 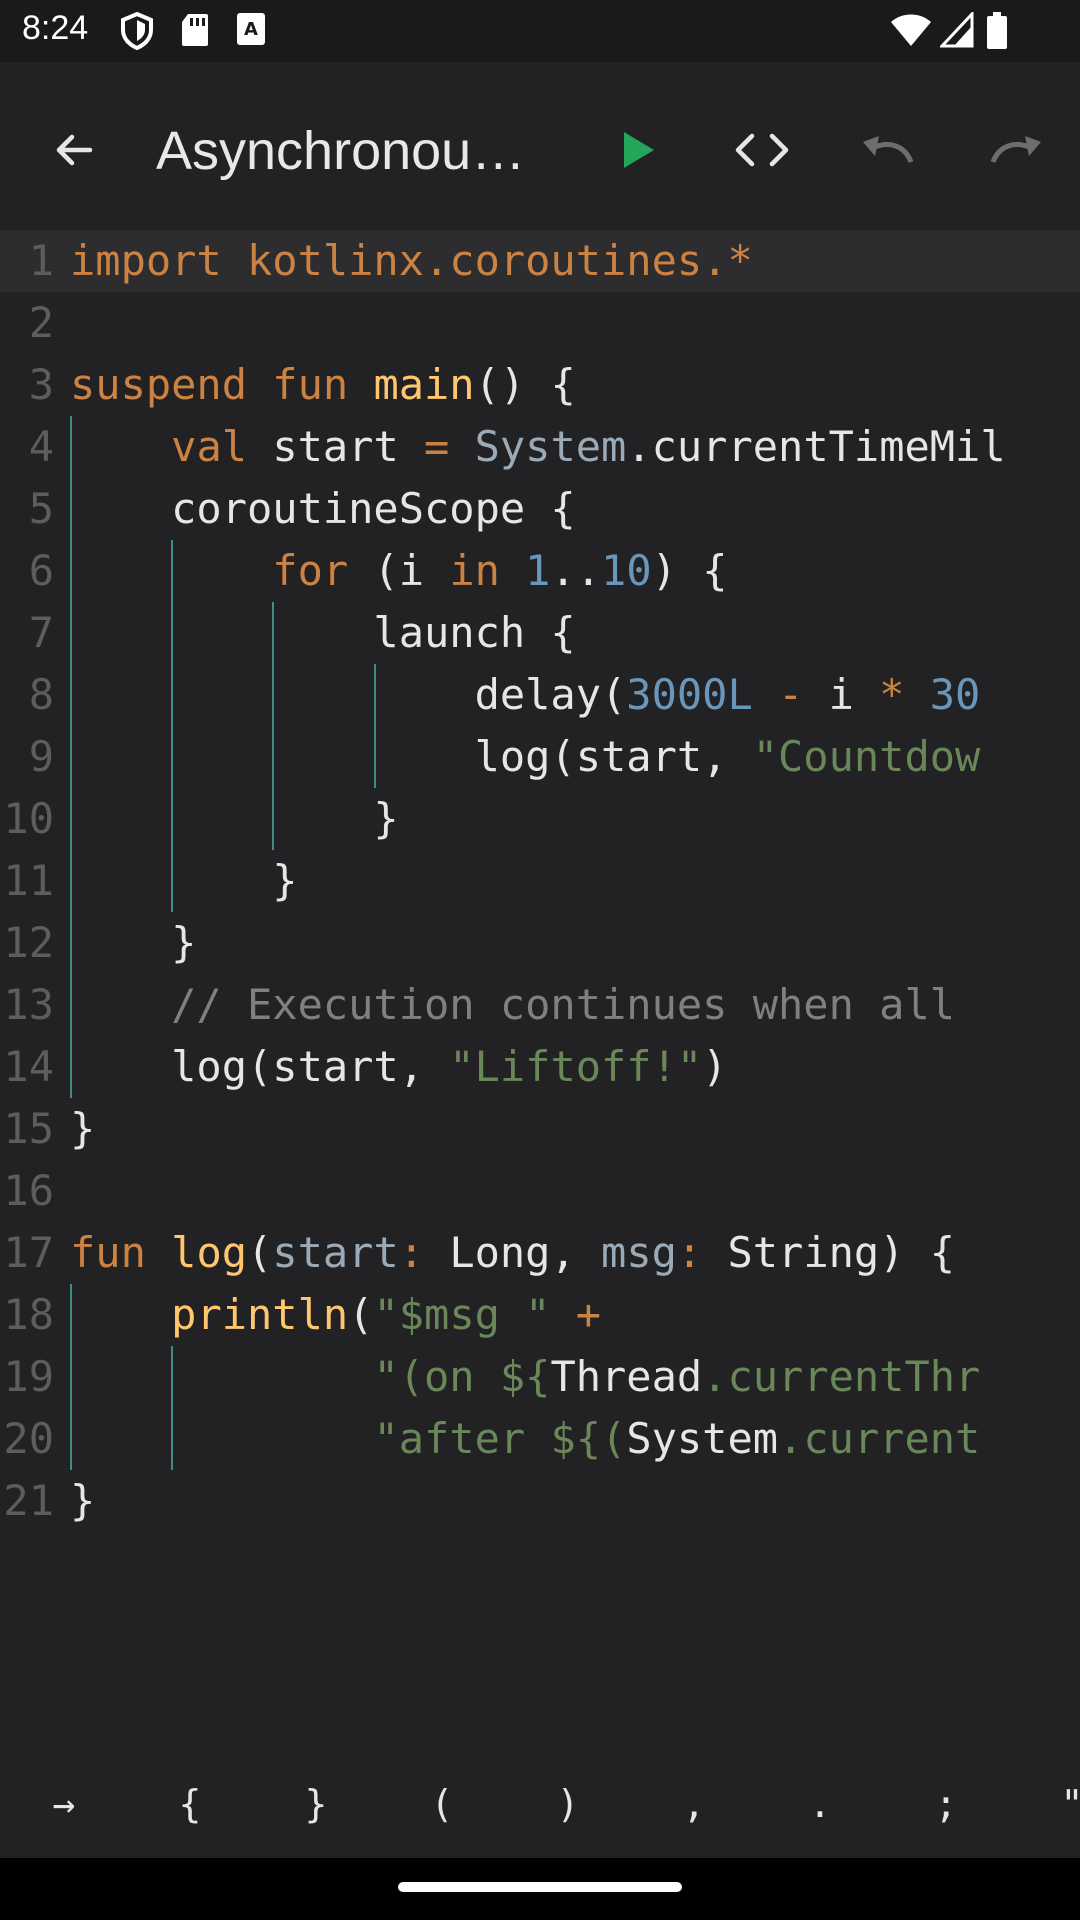 I want to click on code-line: 8 delay(3000L - i * 30, so click(x=540, y=695).